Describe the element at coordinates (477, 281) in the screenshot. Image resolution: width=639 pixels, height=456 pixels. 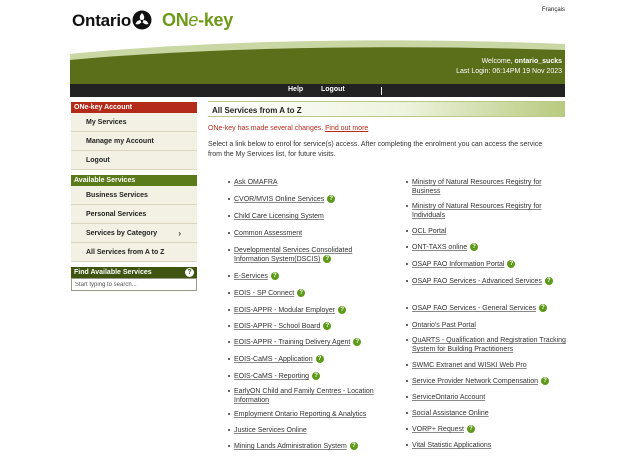
I see `service-link: OSAP FAO Services - Advanced Services` at that location.